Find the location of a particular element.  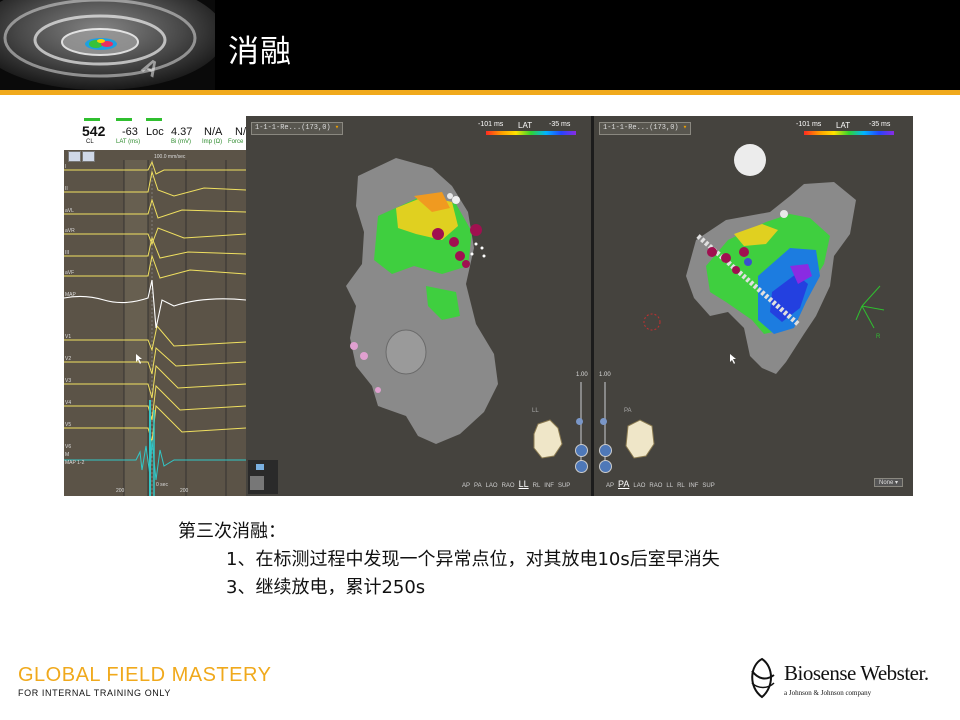

lead-label: MAP 1-2 is located at coordinates (75, 463).